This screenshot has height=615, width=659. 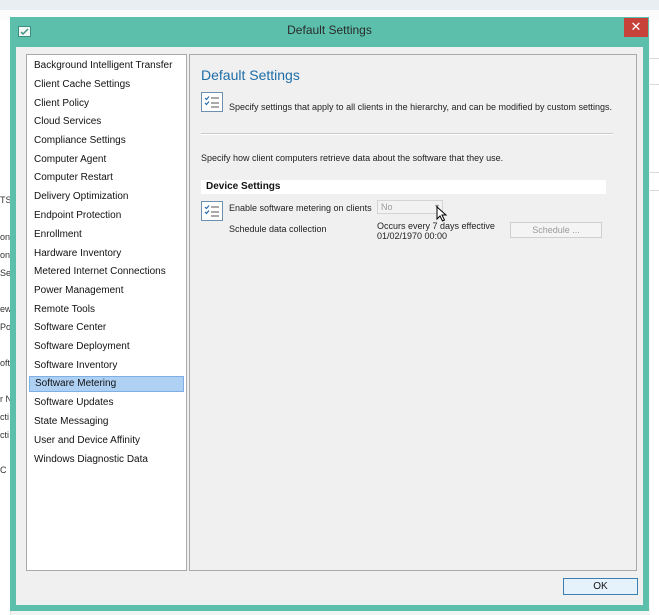 I want to click on schedule-label: Schedule data collection, so click(x=278, y=229).